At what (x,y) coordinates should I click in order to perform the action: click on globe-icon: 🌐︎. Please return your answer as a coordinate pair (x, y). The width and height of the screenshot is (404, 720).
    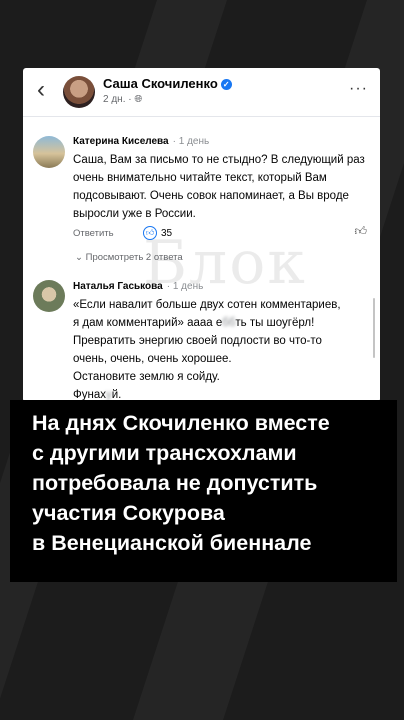
    Looking at the image, I should click on (138, 99).